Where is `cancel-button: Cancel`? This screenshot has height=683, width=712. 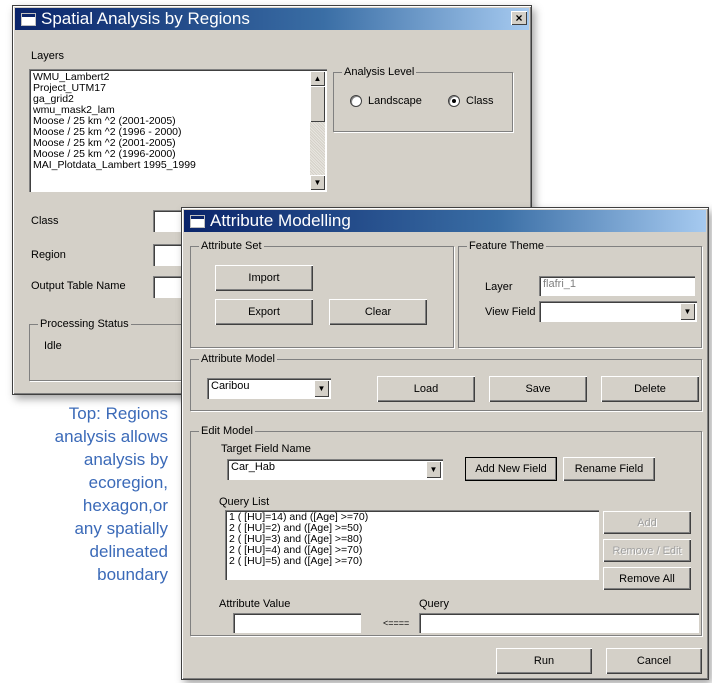
cancel-button: Cancel is located at coordinates (654, 661).